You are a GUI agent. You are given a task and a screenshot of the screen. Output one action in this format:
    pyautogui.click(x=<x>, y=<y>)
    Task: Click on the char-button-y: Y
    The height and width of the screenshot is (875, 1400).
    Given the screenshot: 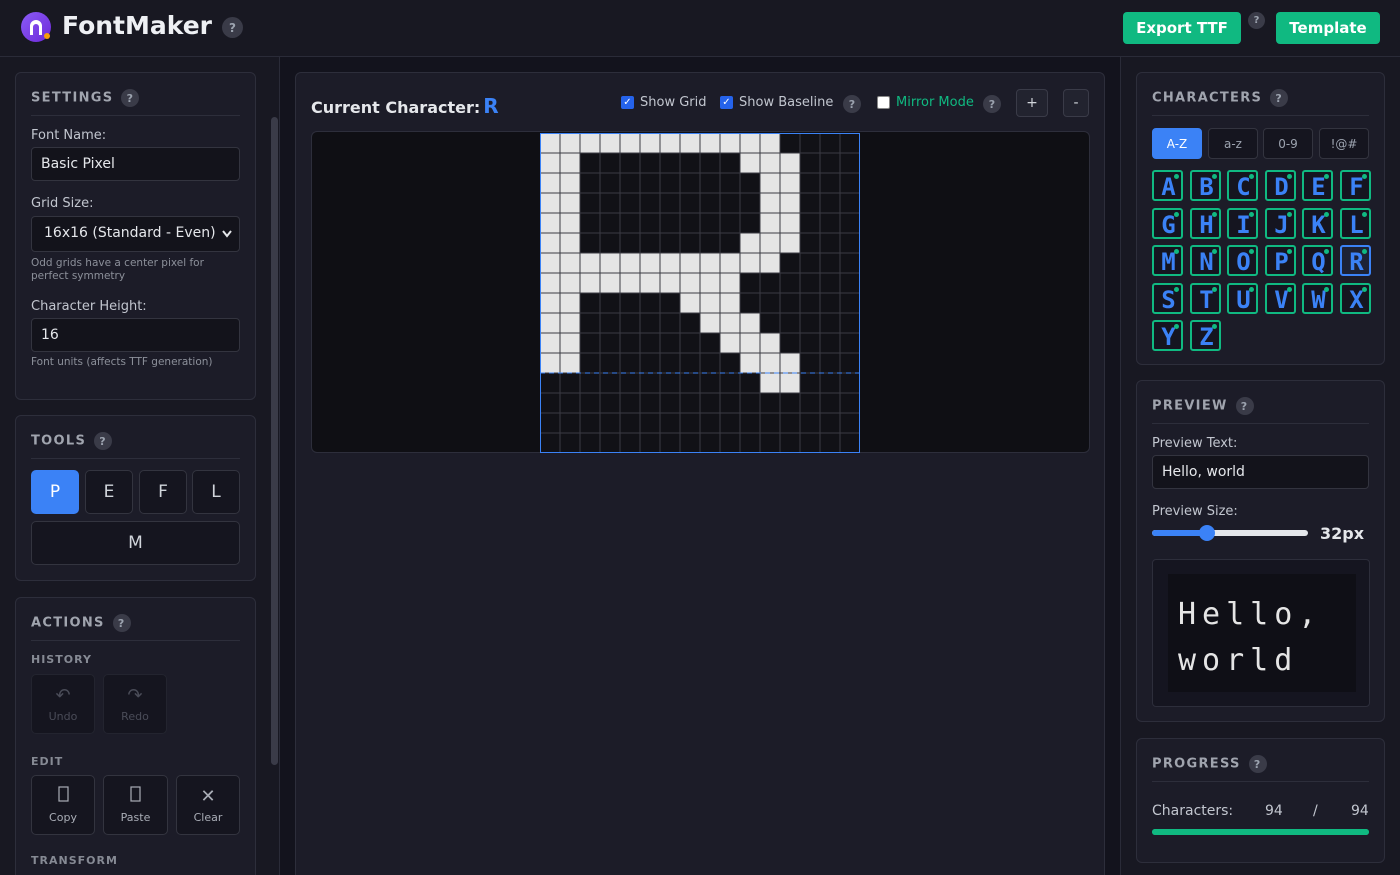 What is the action you would take?
    pyautogui.click(x=1167, y=335)
    